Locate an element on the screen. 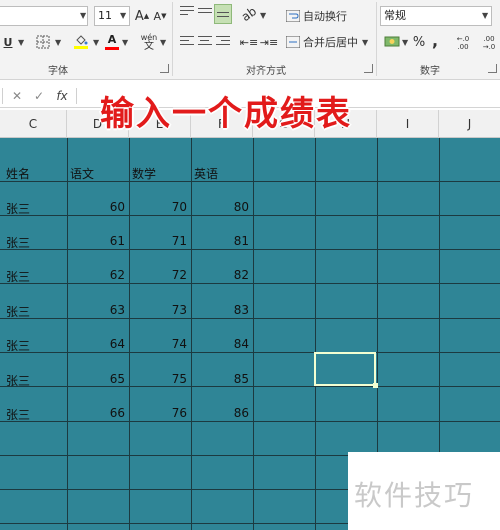  wrap-text-icon is located at coordinates (293, 16).